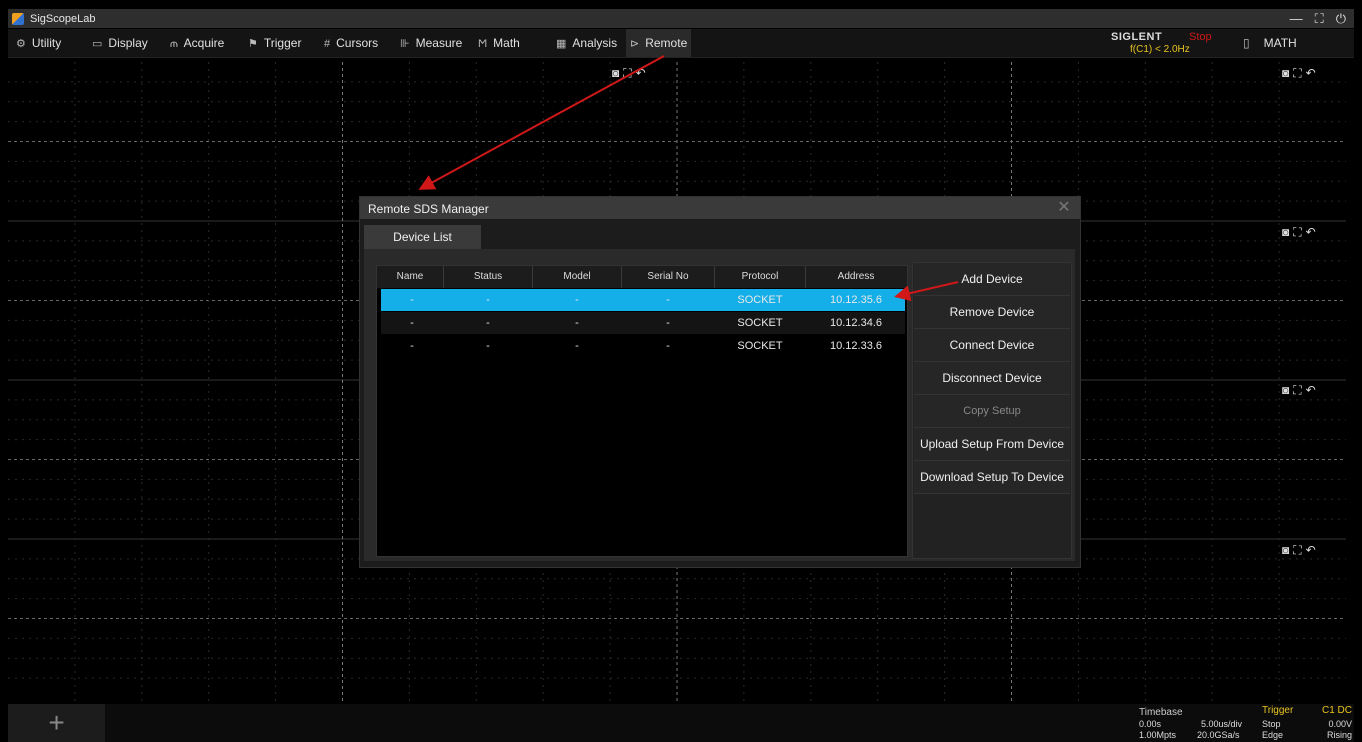 This screenshot has height=742, width=1362. I want to click on panel-tools-1: ◙⛶↶, so click(1301, 73).